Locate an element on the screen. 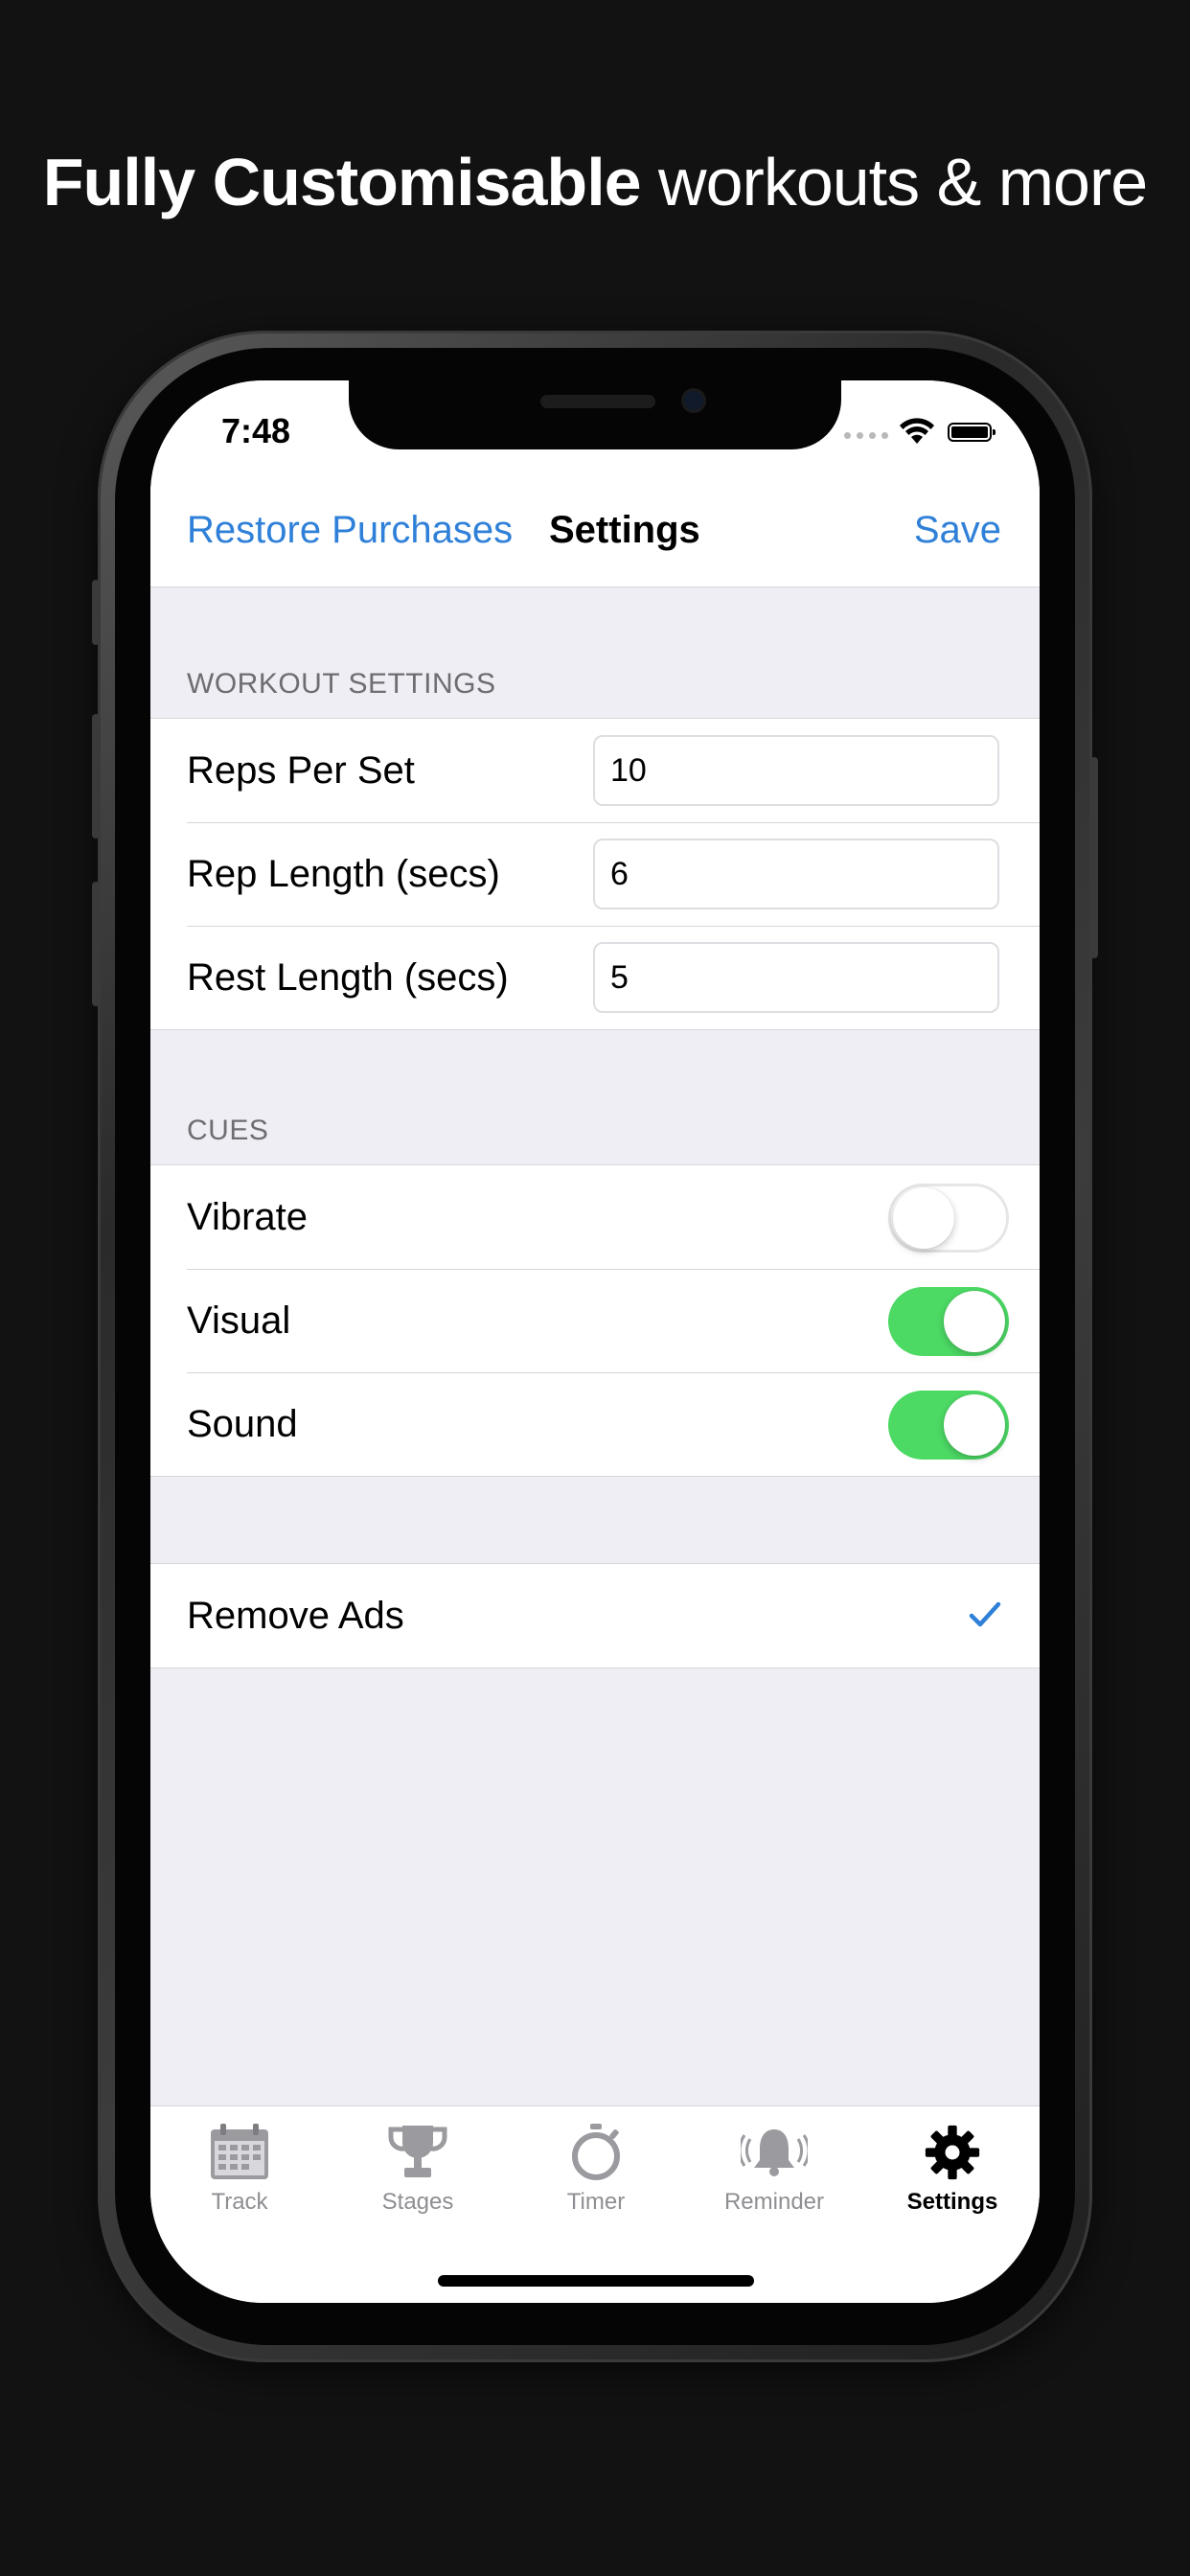  sound-row: Sound is located at coordinates (595, 1424).